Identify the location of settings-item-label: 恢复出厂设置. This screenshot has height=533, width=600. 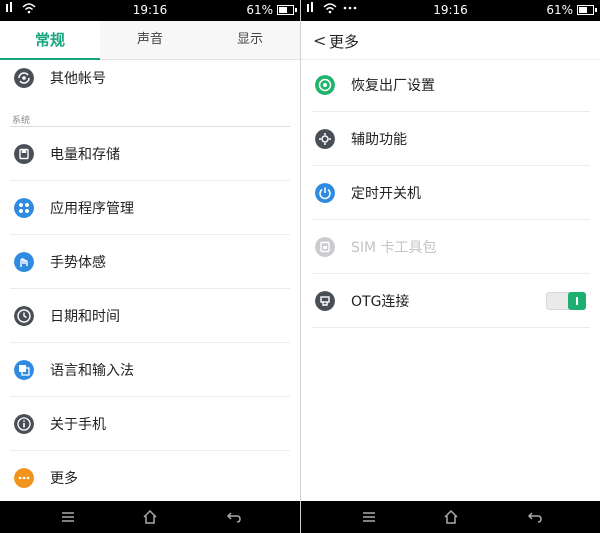
(393, 86).